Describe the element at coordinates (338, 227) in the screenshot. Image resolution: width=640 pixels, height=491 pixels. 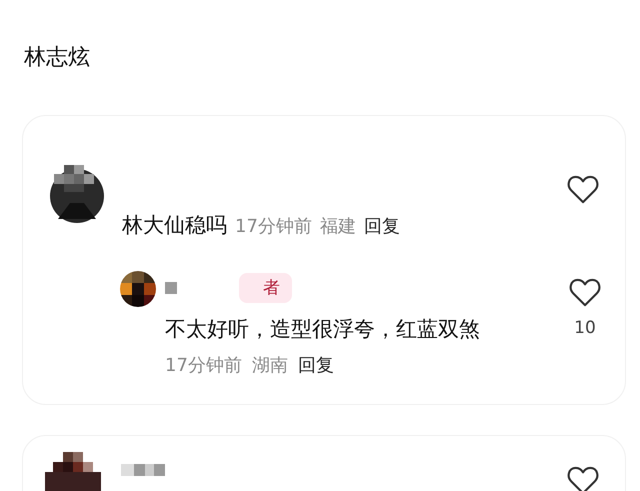
I see `comment-location: 福建` at that location.